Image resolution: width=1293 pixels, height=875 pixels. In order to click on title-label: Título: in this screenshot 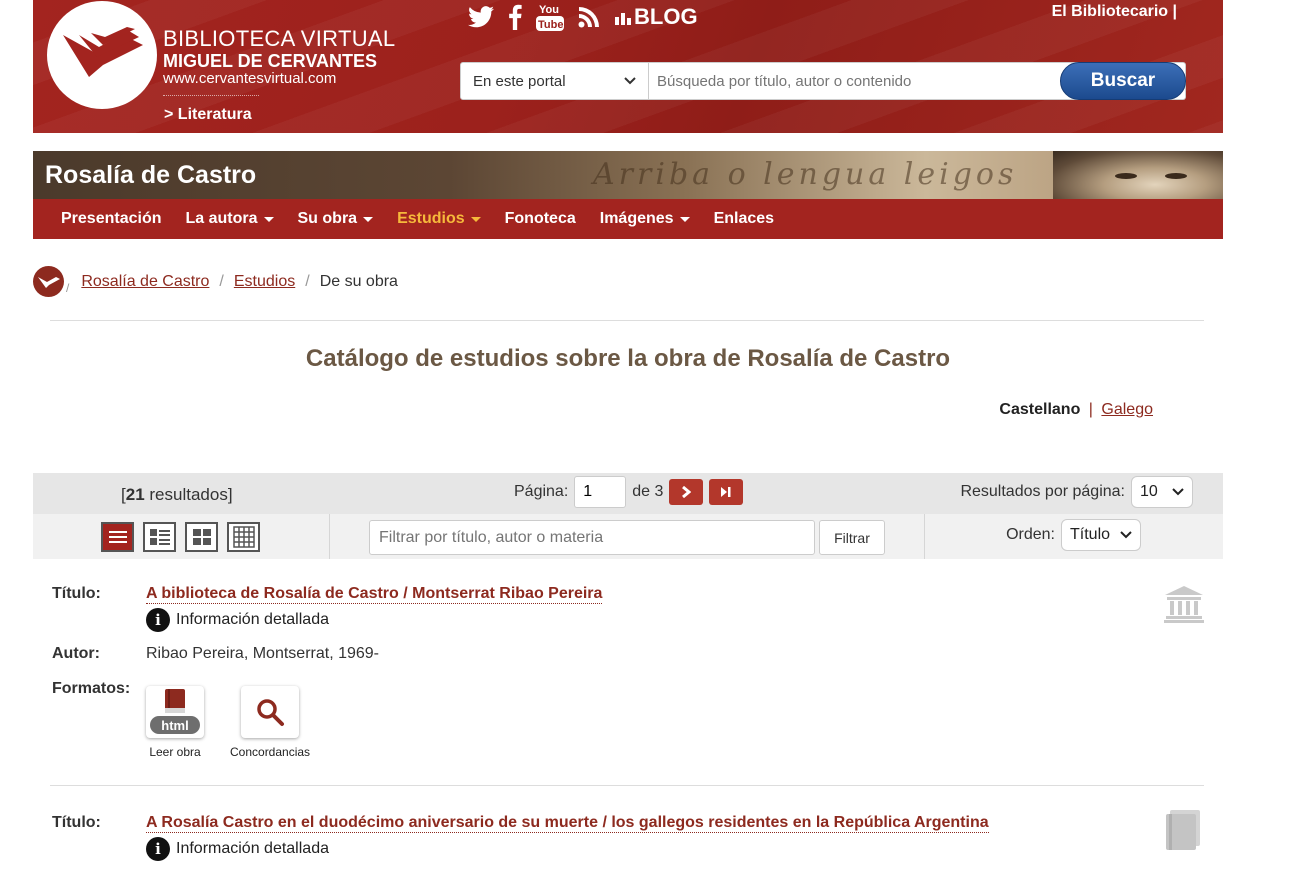, I will do `click(76, 822)`.